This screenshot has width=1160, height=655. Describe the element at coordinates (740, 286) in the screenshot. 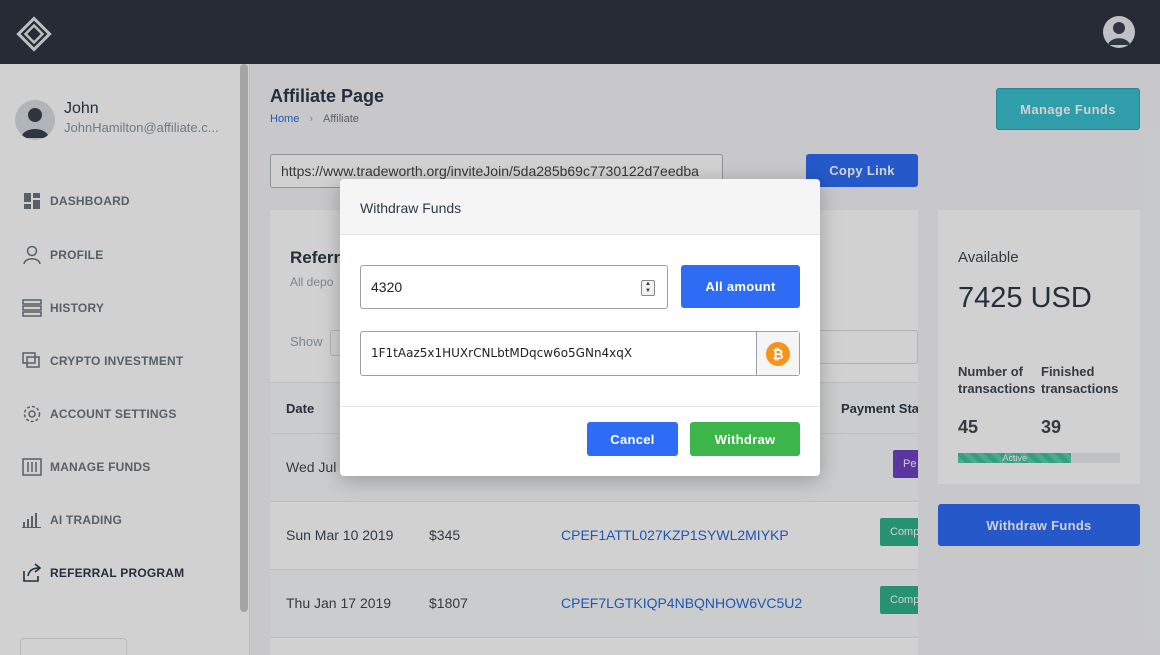

I see `all-amount-button: All amount` at that location.